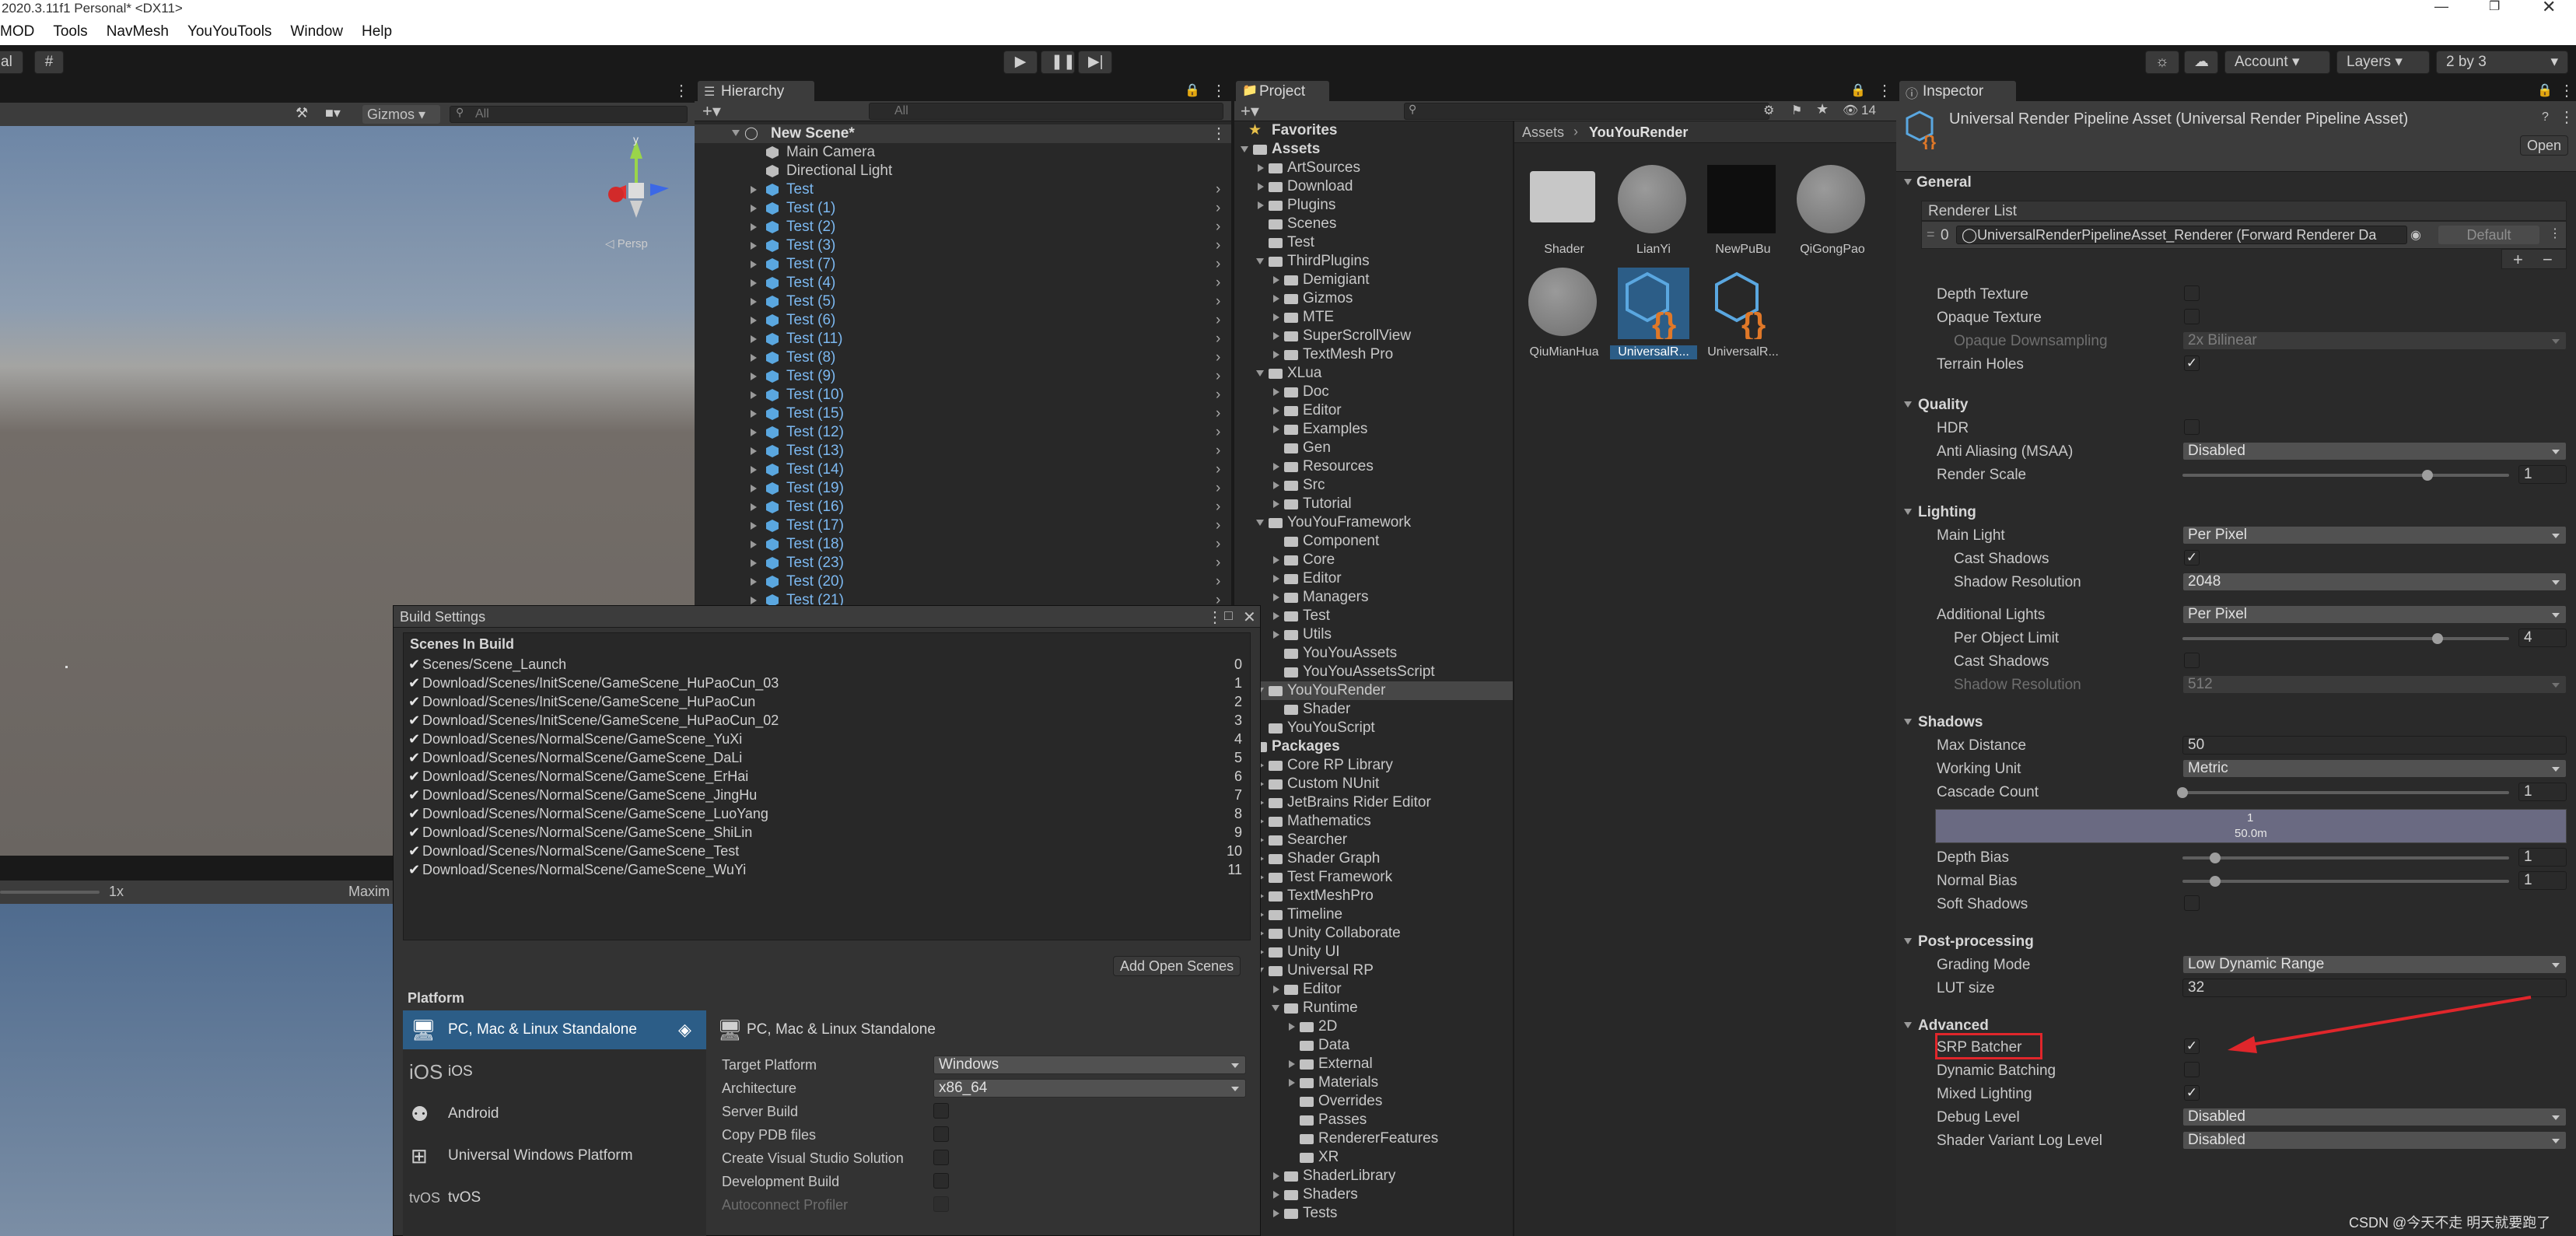 This screenshot has width=2576, height=1236. What do you see at coordinates (963, 395) in the screenshot?
I see `hierarchy-item: Test (10) ›` at bounding box center [963, 395].